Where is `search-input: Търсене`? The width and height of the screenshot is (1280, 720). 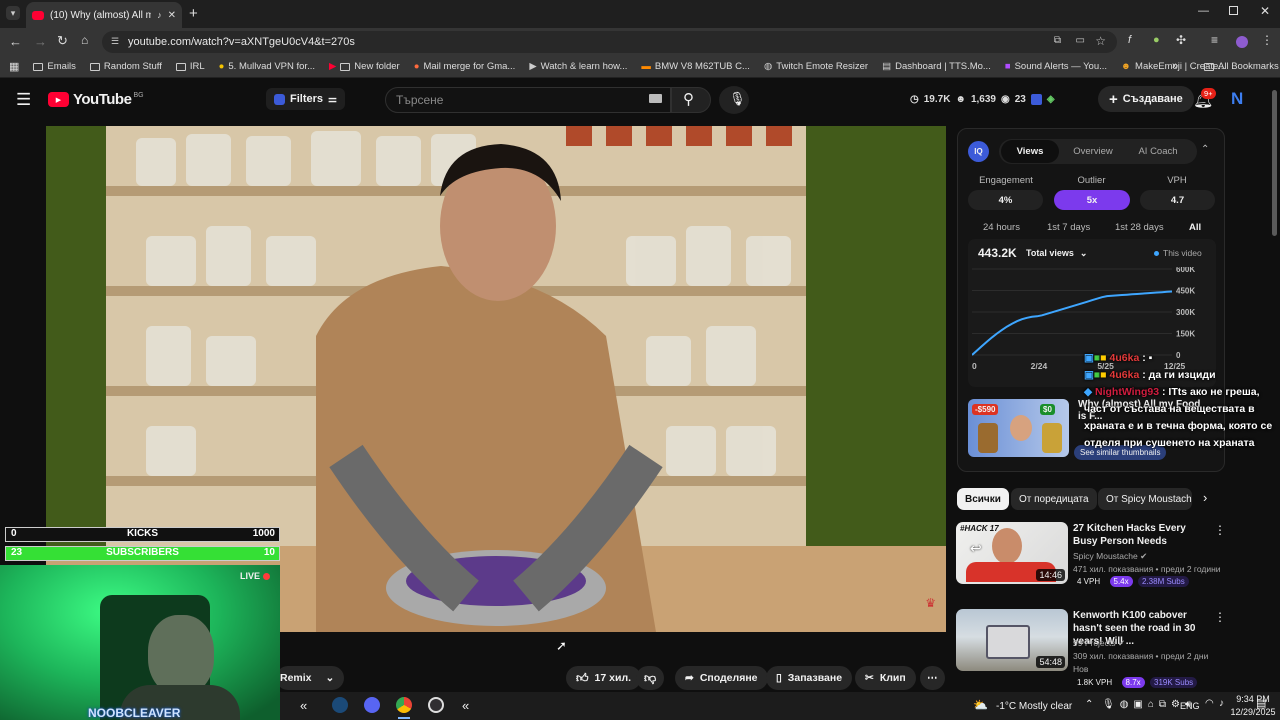
search-input: Търсене is located at coordinates (528, 100).